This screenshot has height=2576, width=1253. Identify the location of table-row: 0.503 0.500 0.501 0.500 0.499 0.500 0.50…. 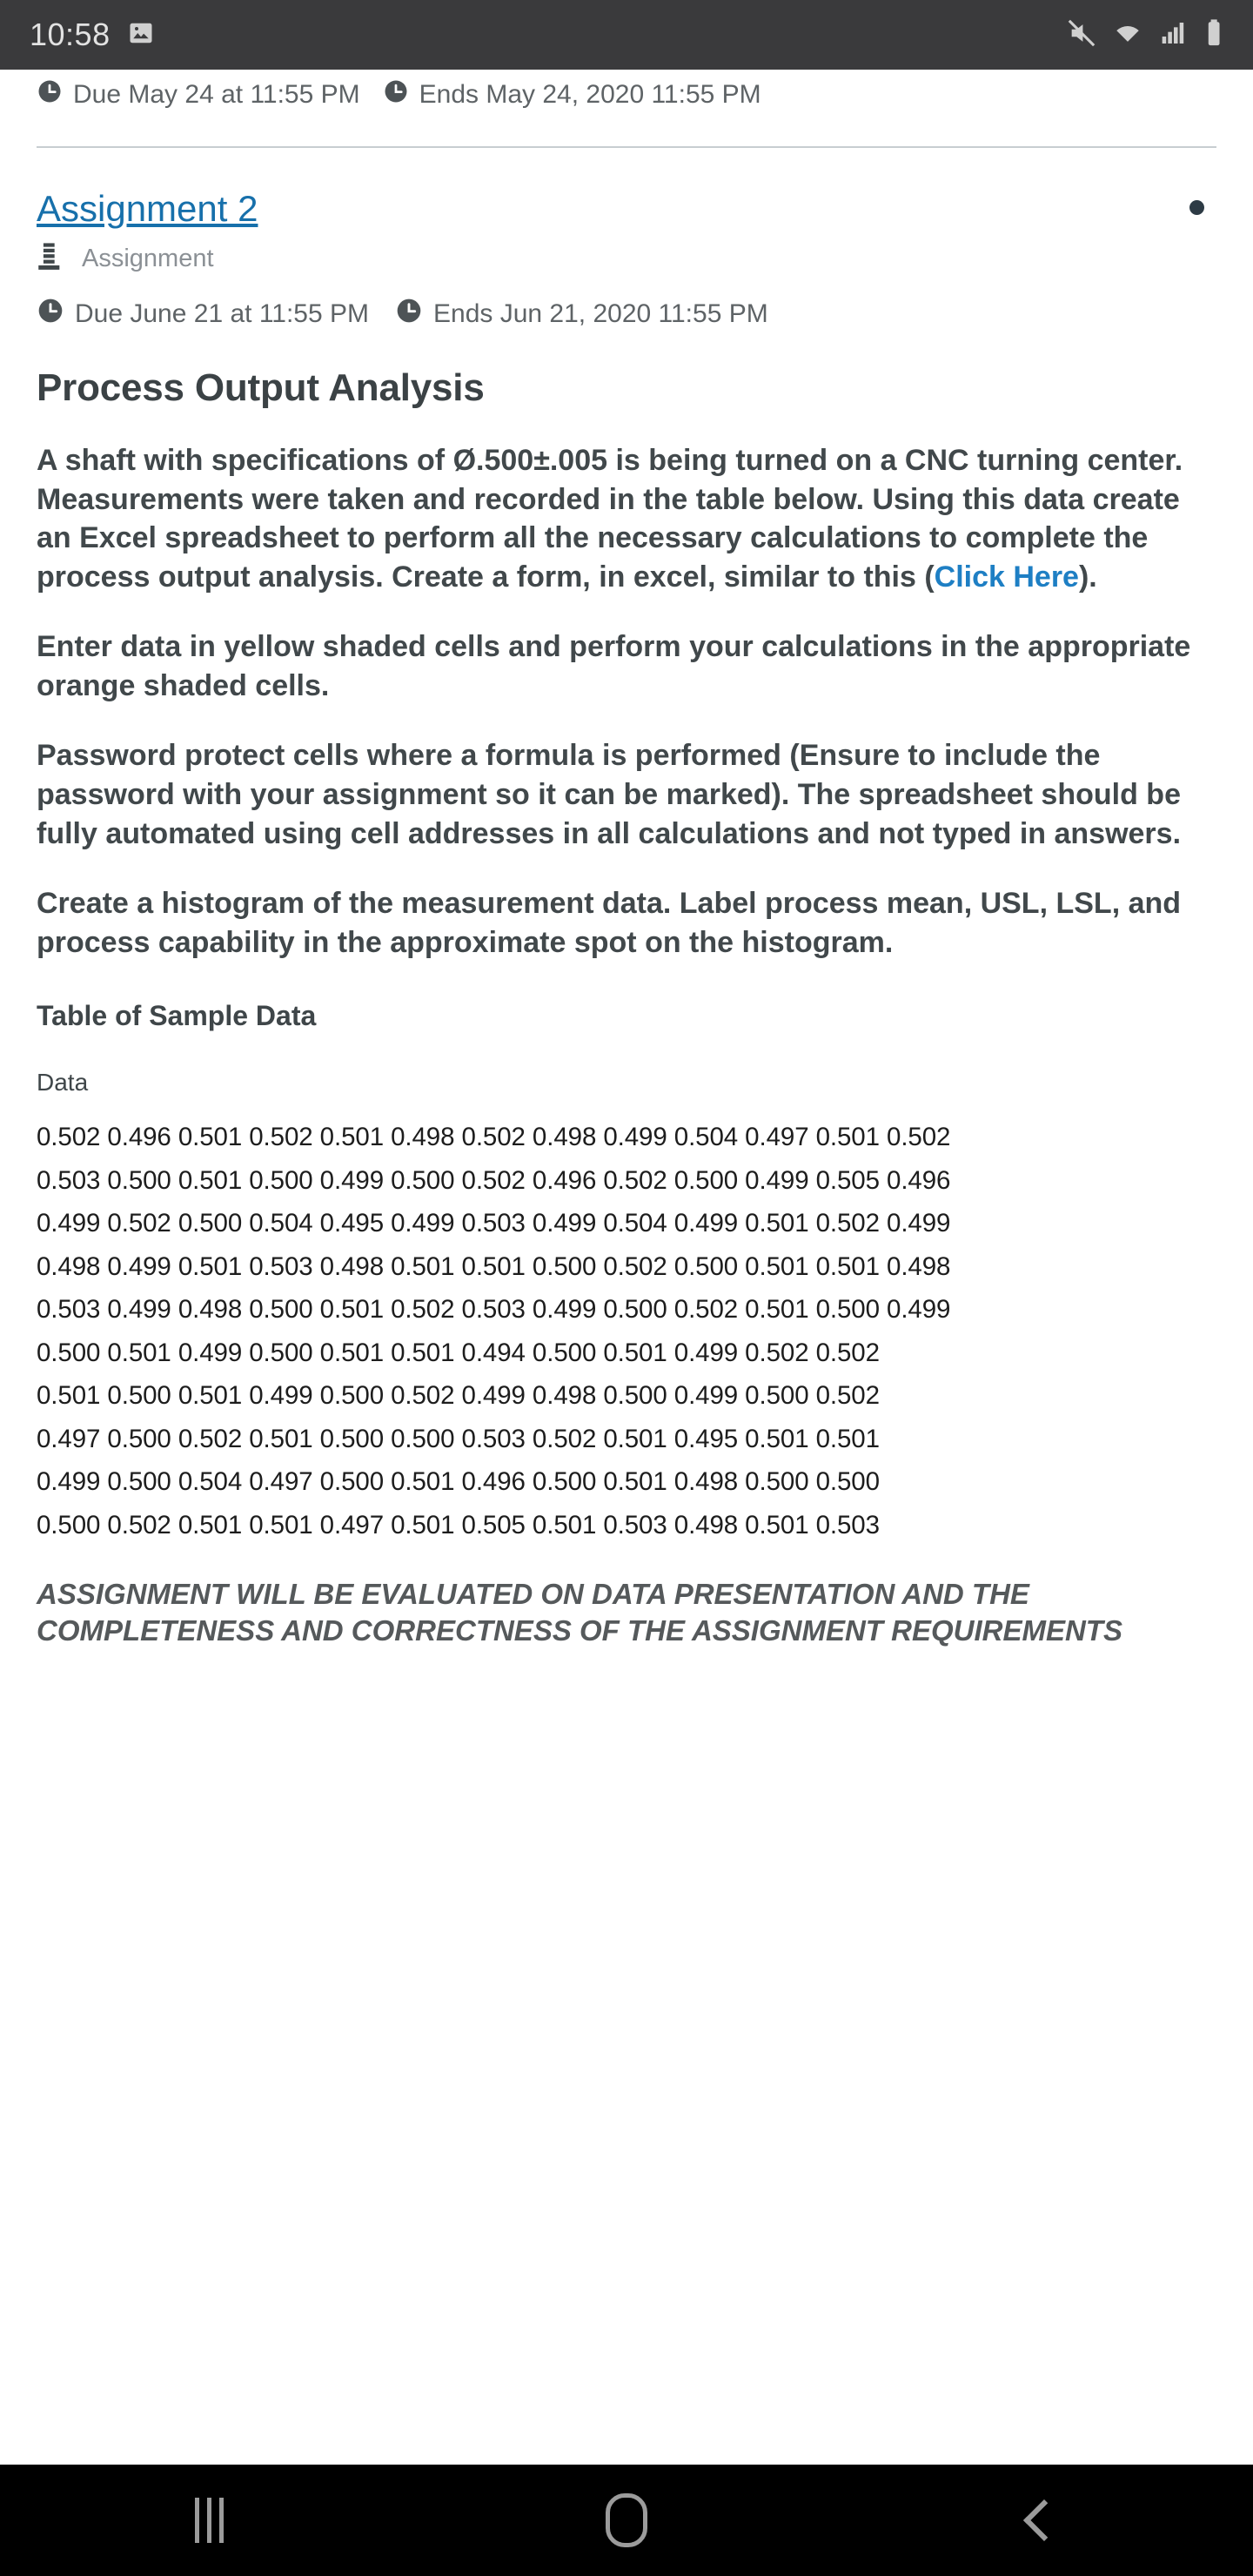
(494, 1180).